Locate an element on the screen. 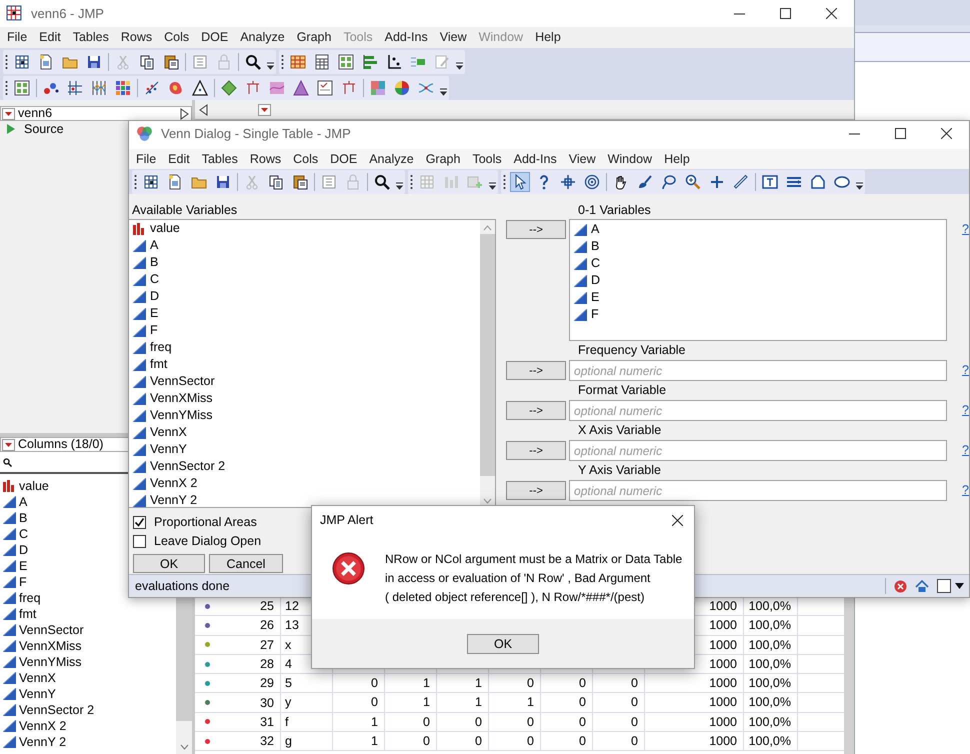 Image resolution: width=970 pixels, height=754 pixels. column-name: value is located at coordinates (34, 486).